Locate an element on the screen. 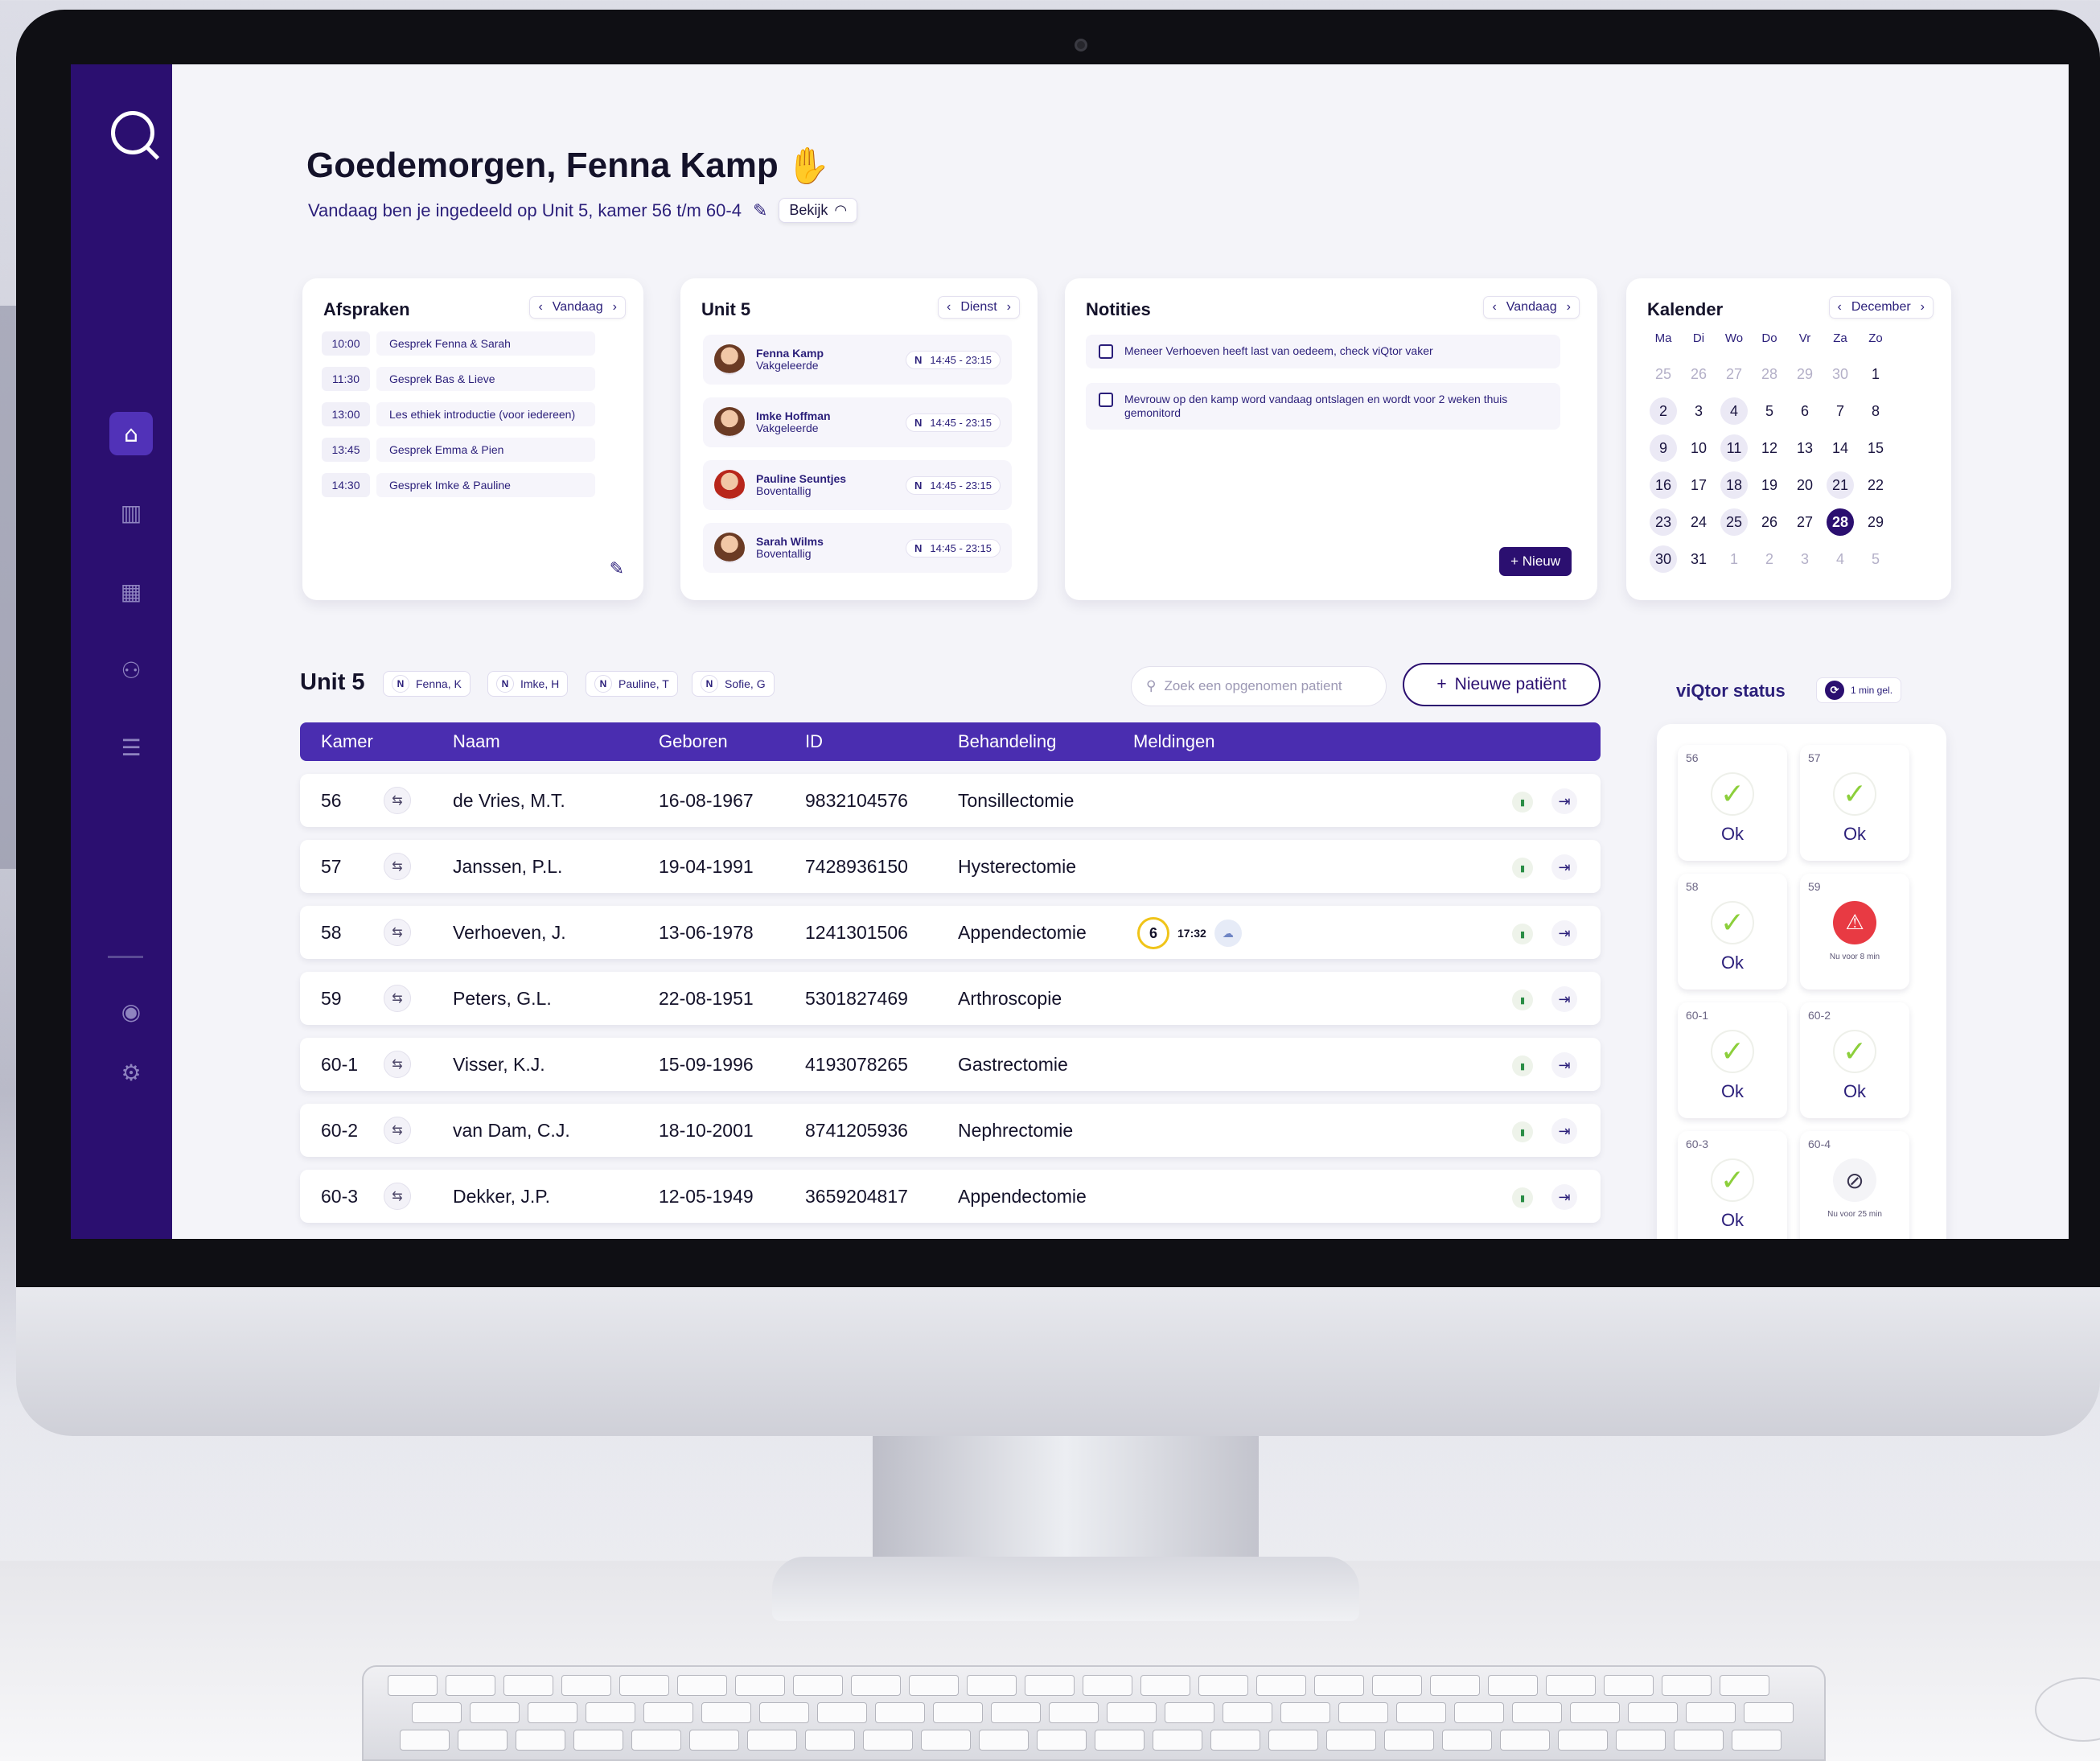  calendar-day: 8 is located at coordinates (1876, 411).